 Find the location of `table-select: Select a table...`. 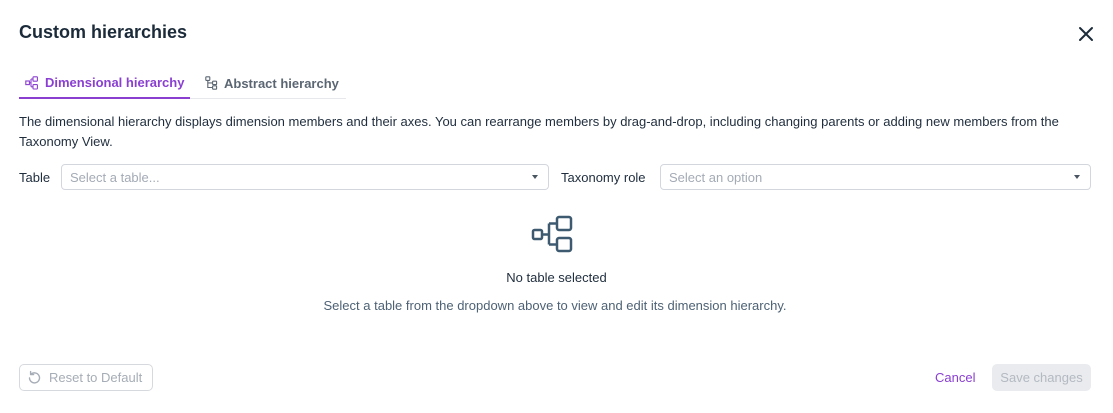

table-select: Select a table... is located at coordinates (305, 177).